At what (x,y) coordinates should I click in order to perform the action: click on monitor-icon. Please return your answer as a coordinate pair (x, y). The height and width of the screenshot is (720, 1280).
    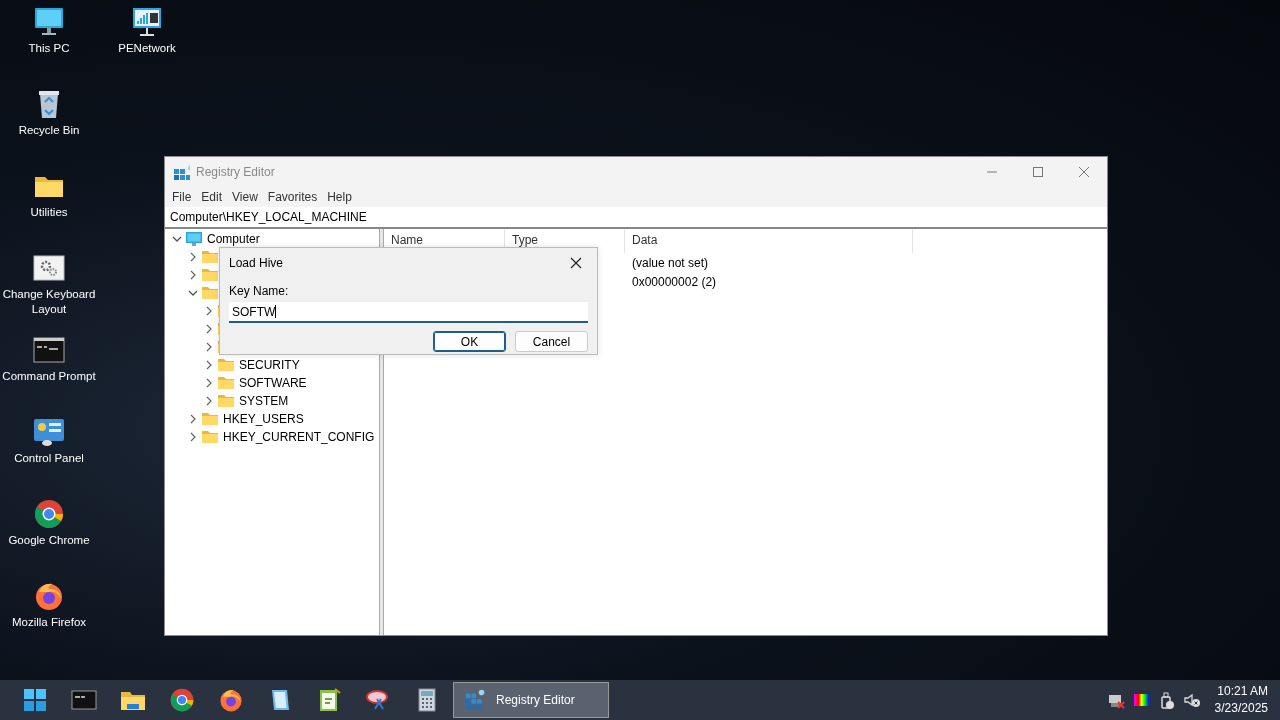
    Looking at the image, I should click on (49, 22).